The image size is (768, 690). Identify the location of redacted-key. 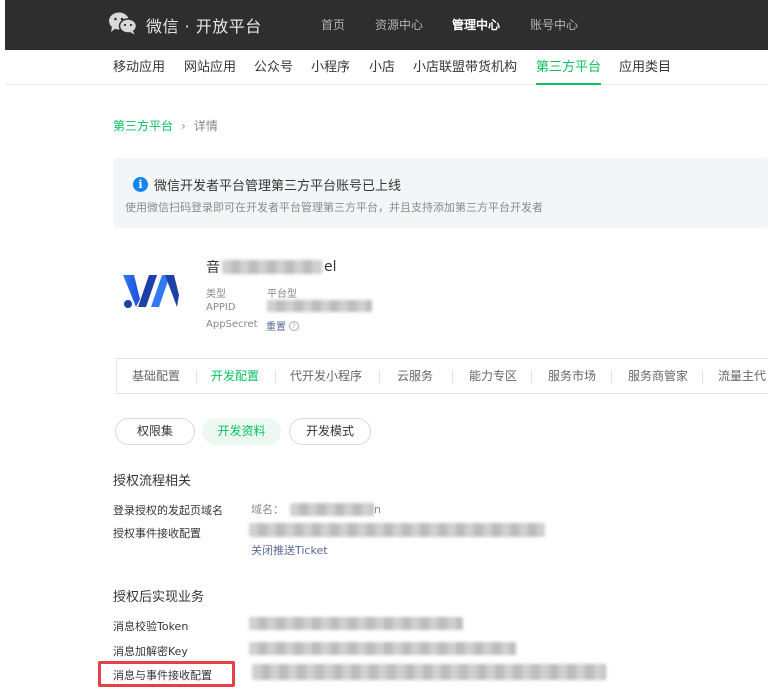
(382, 648).